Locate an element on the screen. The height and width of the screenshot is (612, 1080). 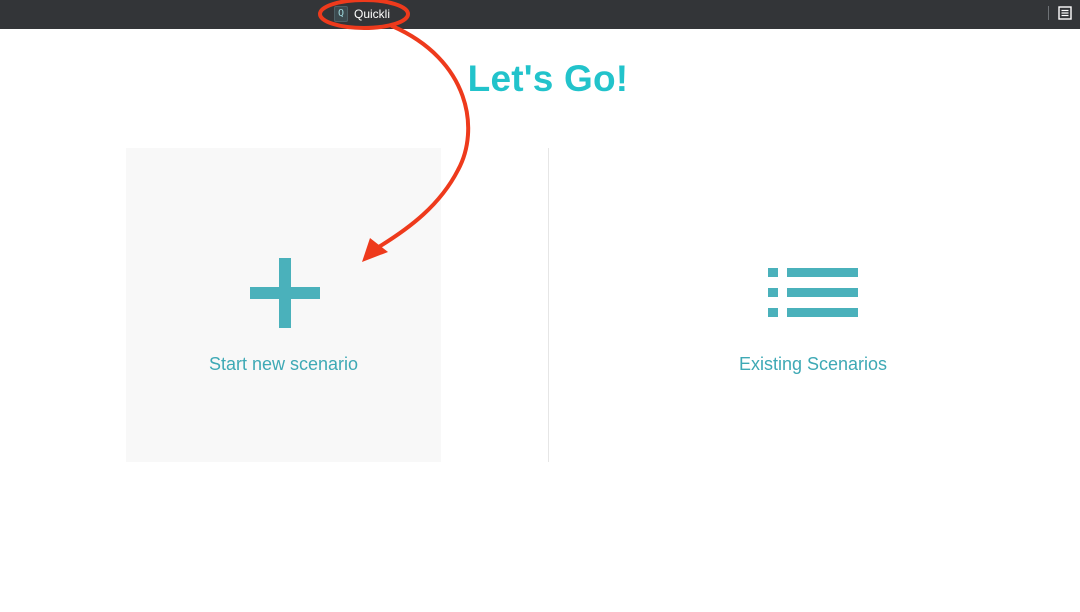
list-icon is located at coordinates (813, 292).